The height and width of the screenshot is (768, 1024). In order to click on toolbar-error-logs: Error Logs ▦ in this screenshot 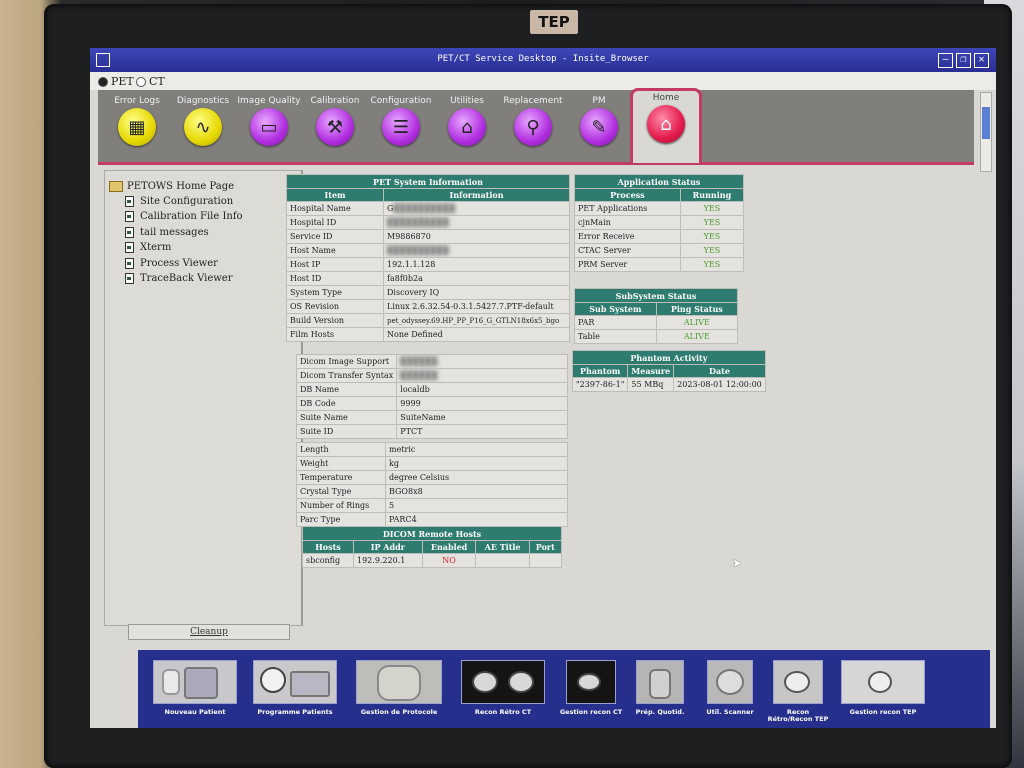, I will do `click(137, 126)`.